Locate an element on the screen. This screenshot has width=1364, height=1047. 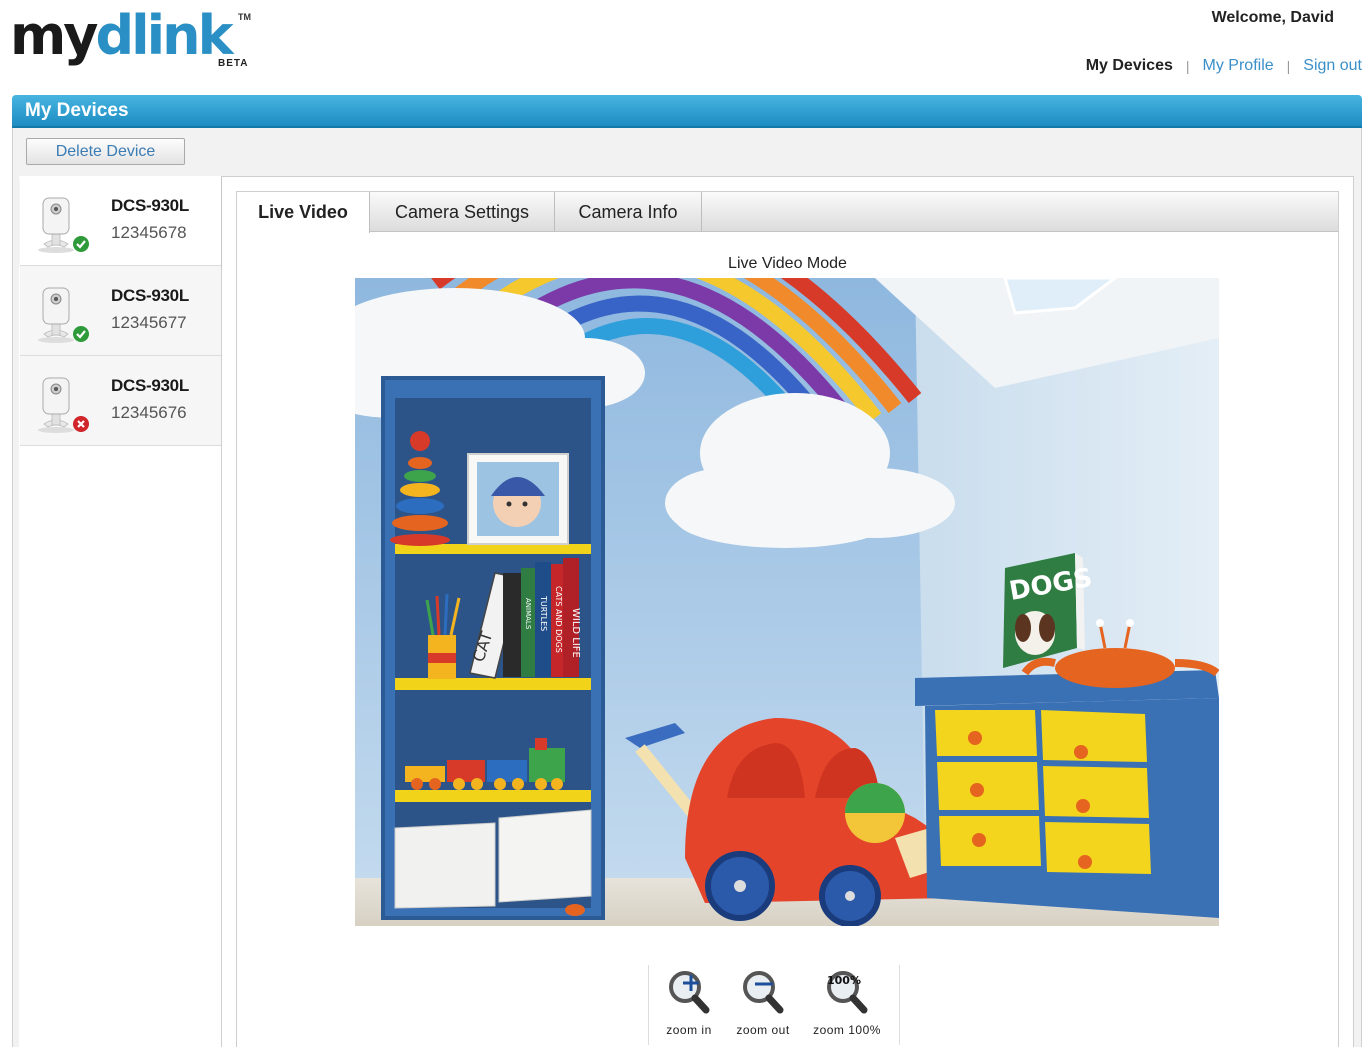
zoom-in-button: zoom in is located at coordinates (689, 1005).